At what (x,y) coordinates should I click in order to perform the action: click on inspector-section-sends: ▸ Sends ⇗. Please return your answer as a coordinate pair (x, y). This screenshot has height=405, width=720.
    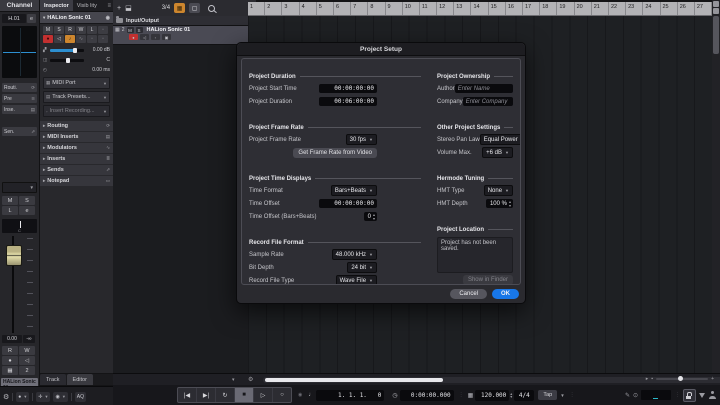
    Looking at the image, I should click on (76, 170).